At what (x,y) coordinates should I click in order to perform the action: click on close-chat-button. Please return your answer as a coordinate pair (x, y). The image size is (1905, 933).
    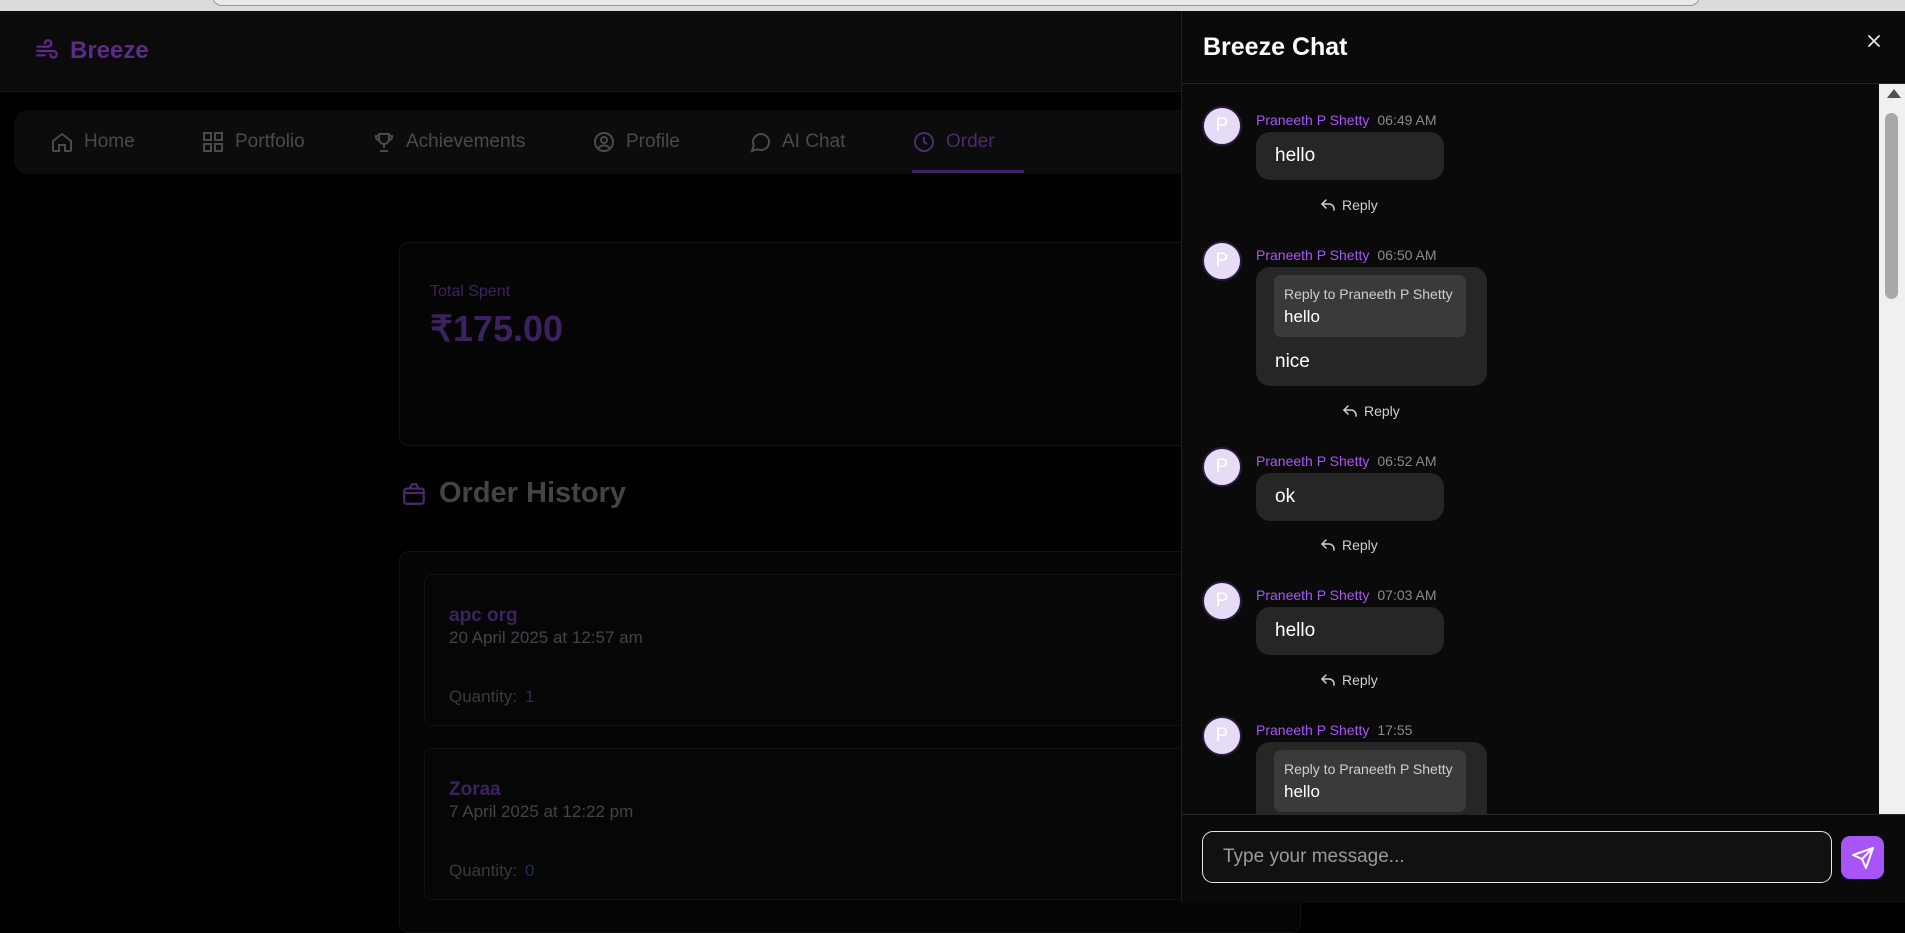
    Looking at the image, I should click on (1874, 41).